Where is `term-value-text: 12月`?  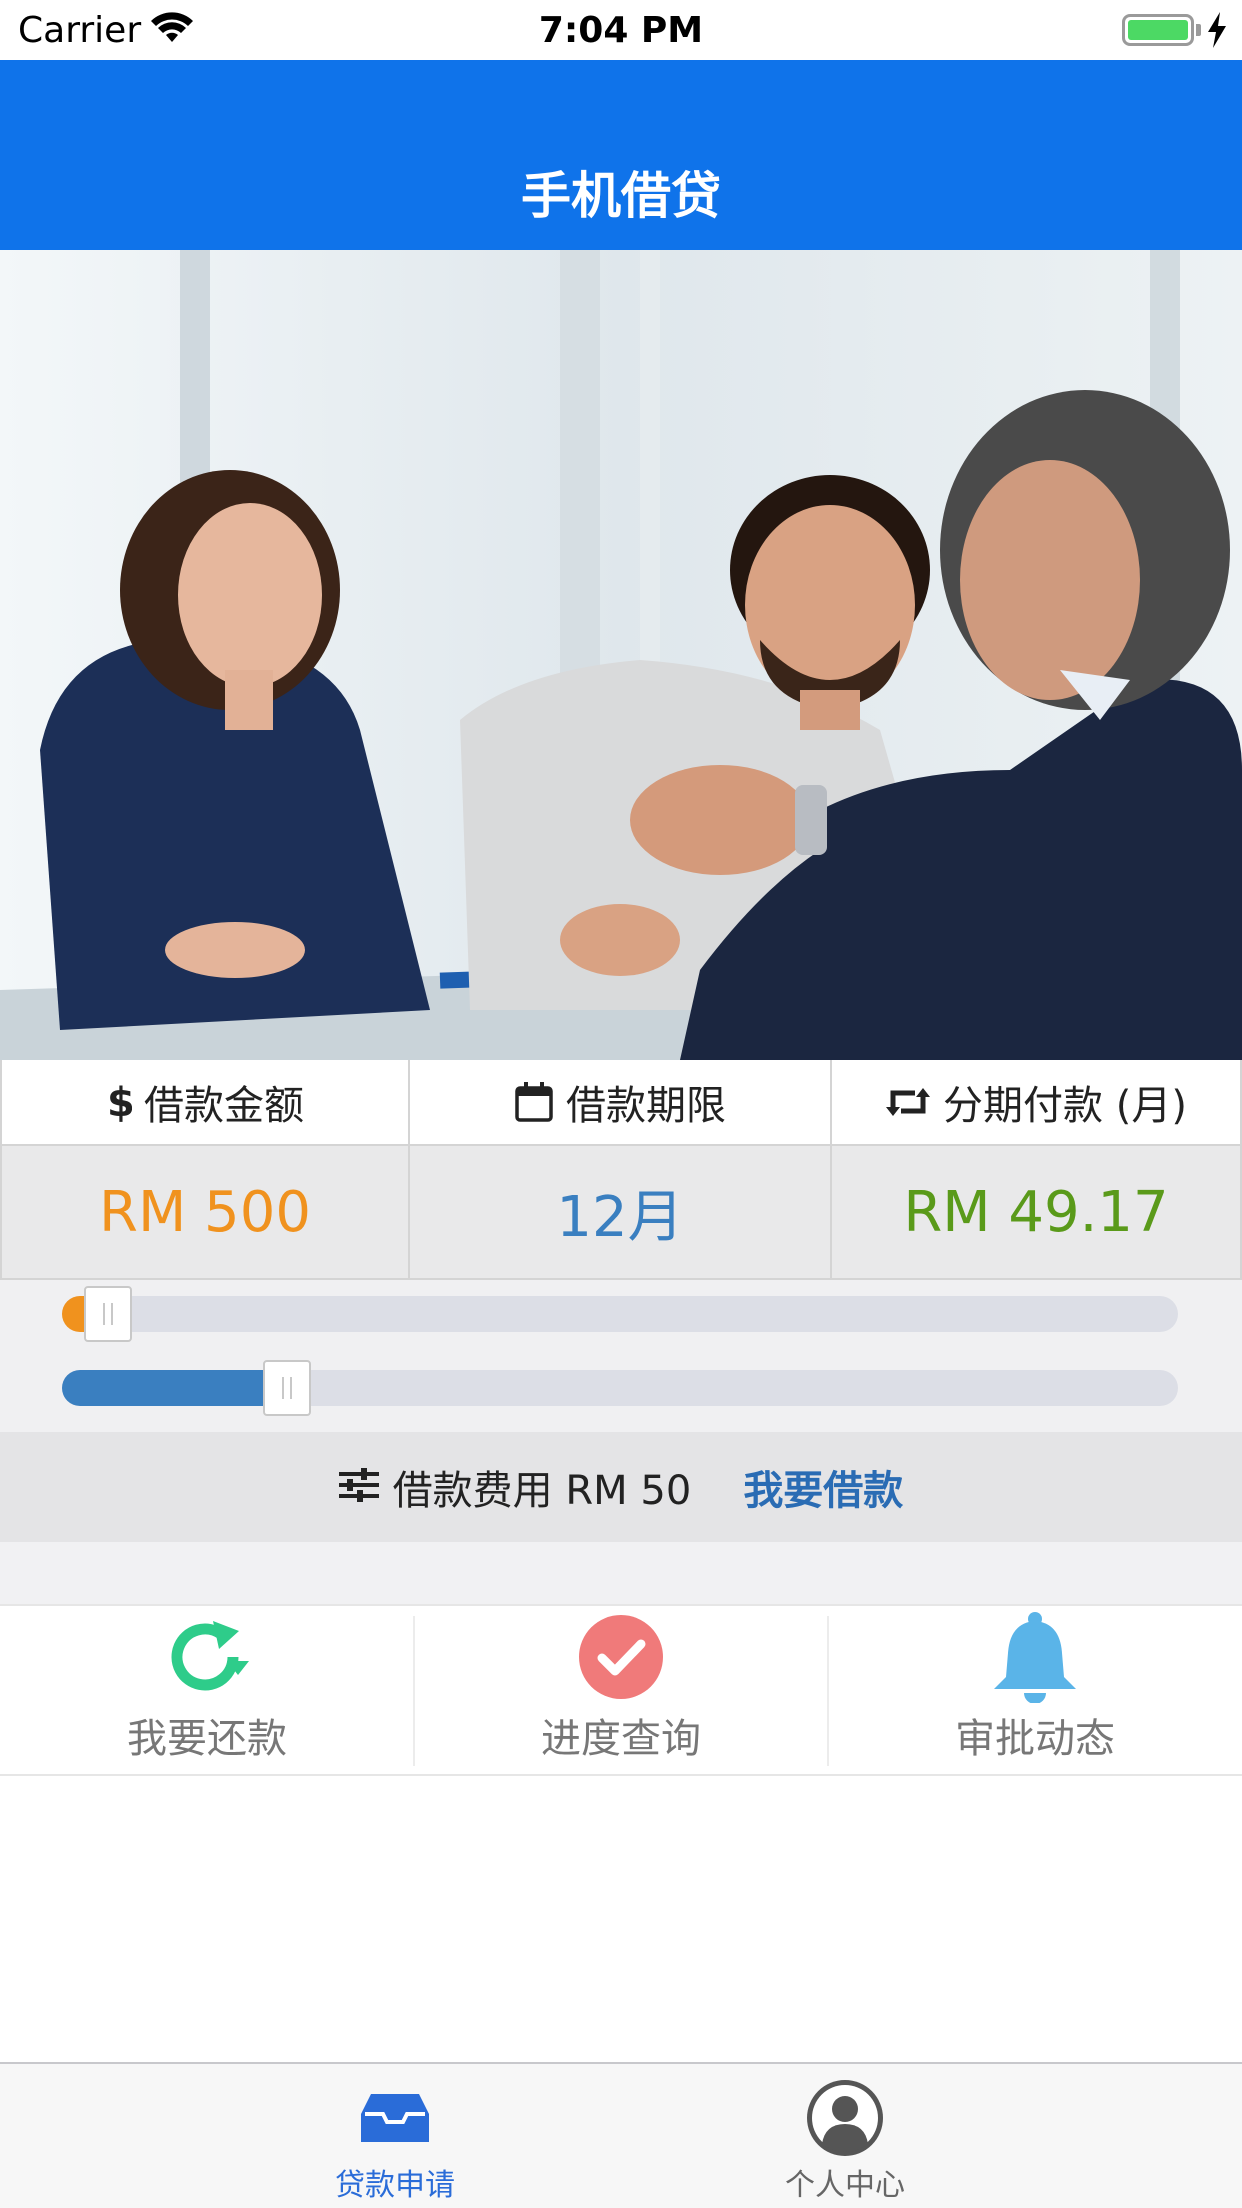
term-value-text: 12月 is located at coordinates (620, 1217).